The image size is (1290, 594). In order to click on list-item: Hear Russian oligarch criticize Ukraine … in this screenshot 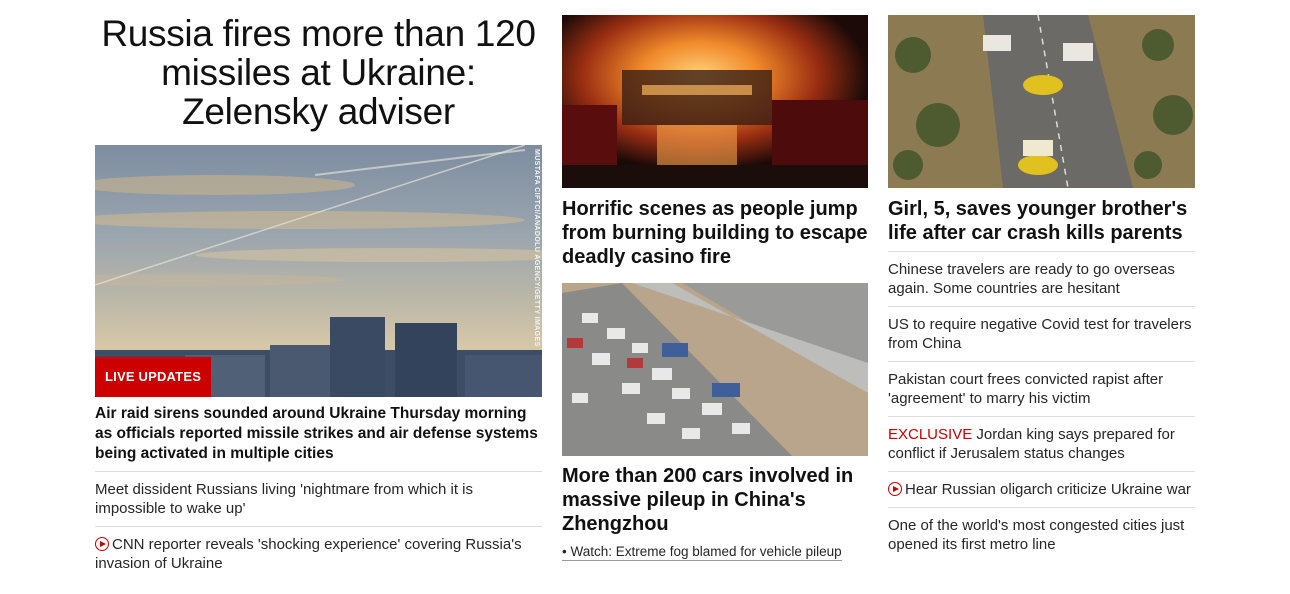, I will do `click(1041, 489)`.